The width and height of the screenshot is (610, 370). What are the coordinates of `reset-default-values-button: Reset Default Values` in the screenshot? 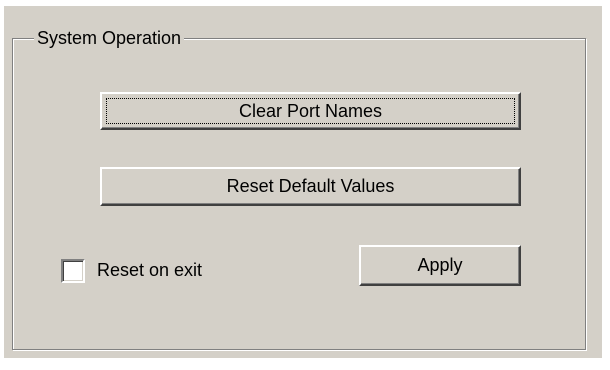 It's located at (310, 186).